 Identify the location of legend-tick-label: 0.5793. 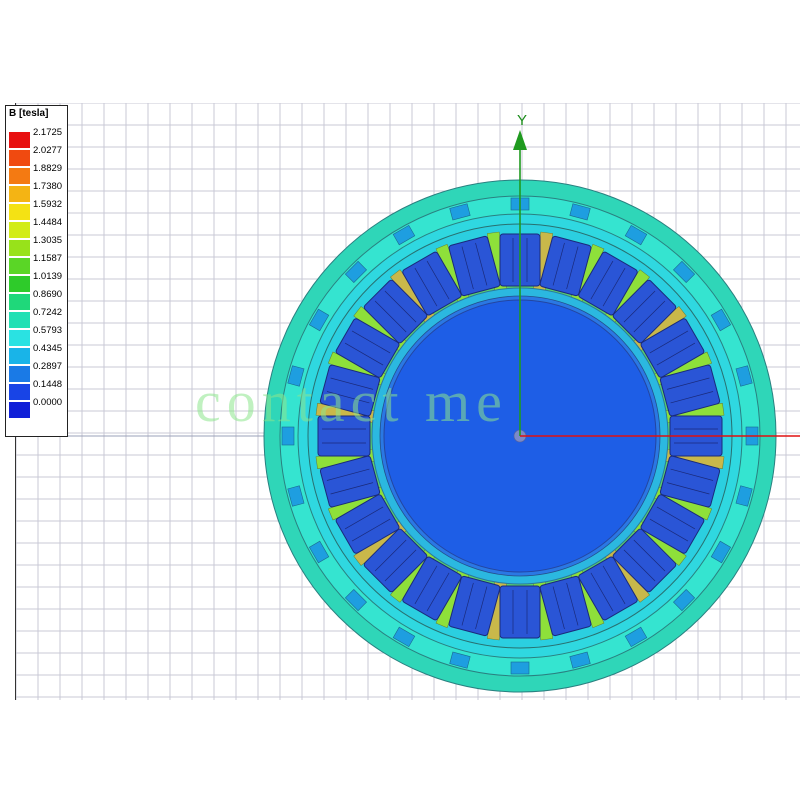
(48, 330).